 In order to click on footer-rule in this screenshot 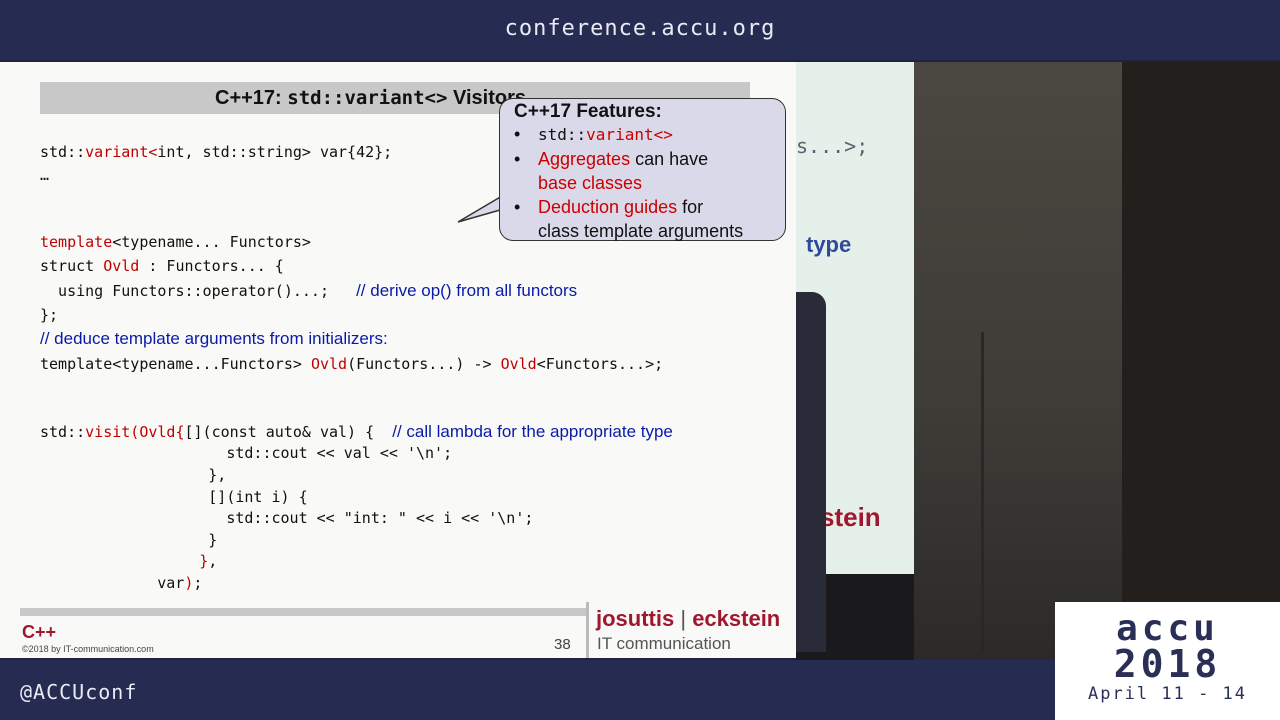, I will do `click(304, 612)`.